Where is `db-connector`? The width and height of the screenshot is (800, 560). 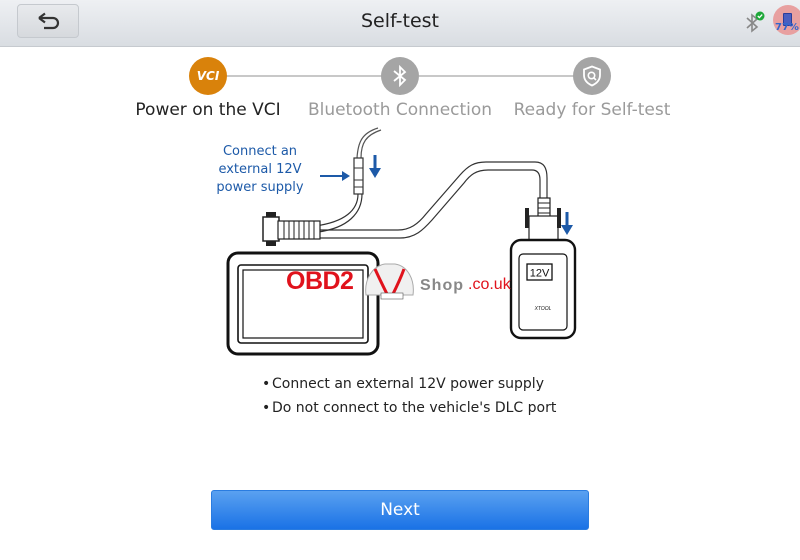
db-connector is located at coordinates (291, 229).